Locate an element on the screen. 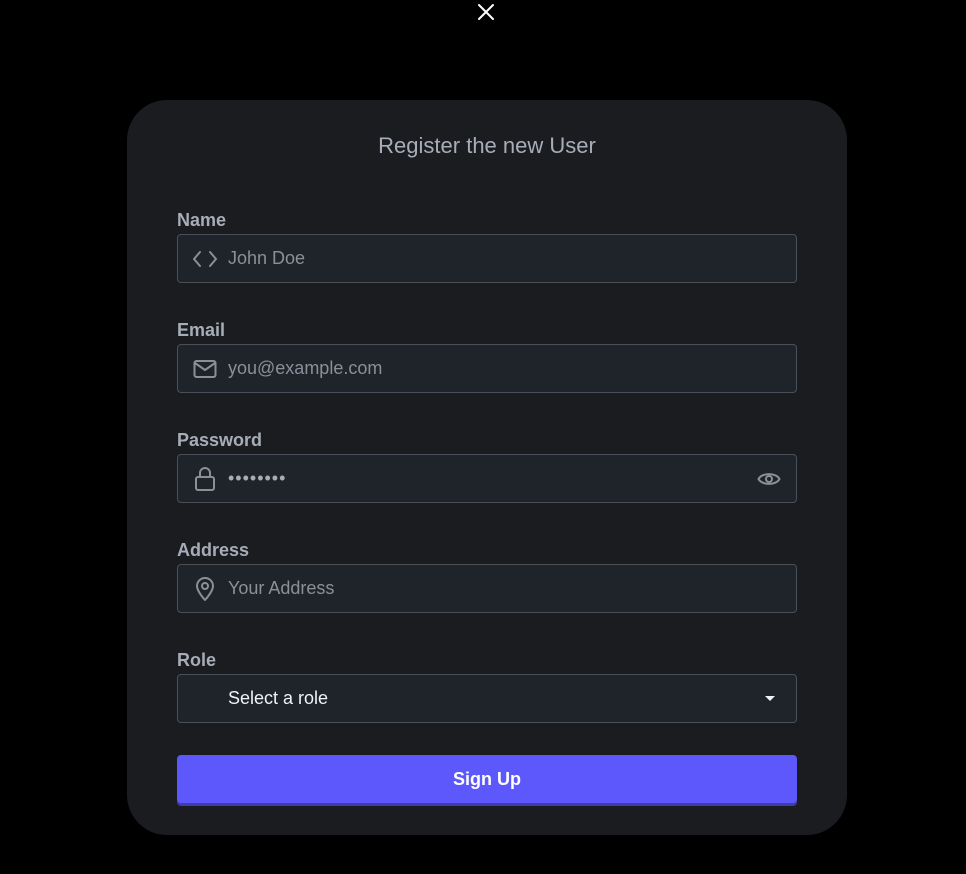 The image size is (966, 874). address-label: Address is located at coordinates (213, 550).